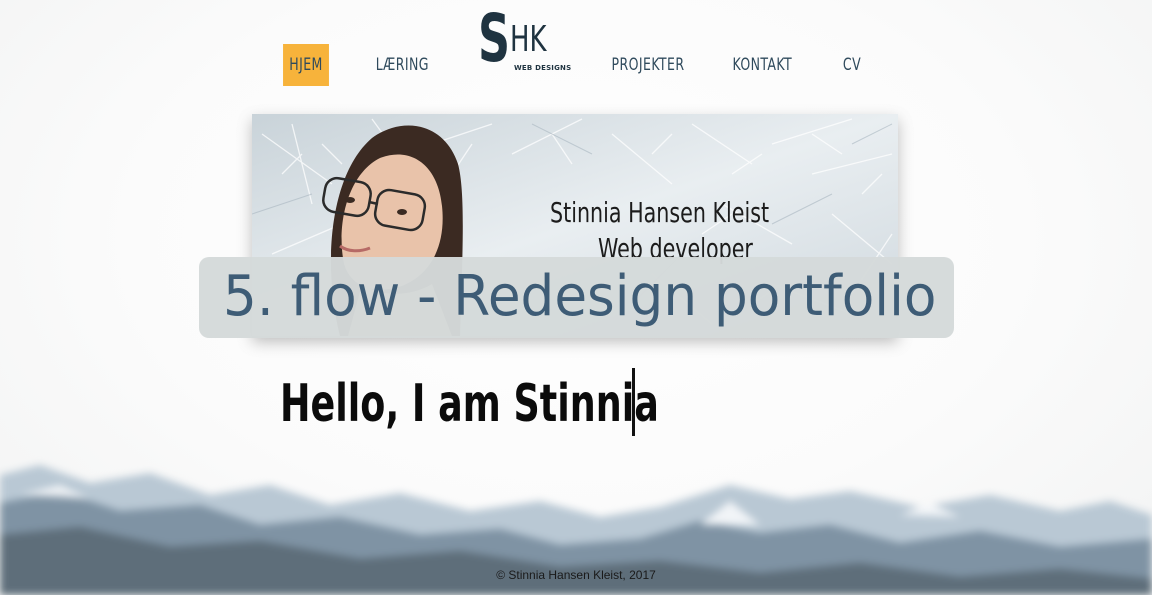 This screenshot has width=1152, height=595. I want to click on overlay-title: 5. flow - Redesign portfolio, so click(580, 296).